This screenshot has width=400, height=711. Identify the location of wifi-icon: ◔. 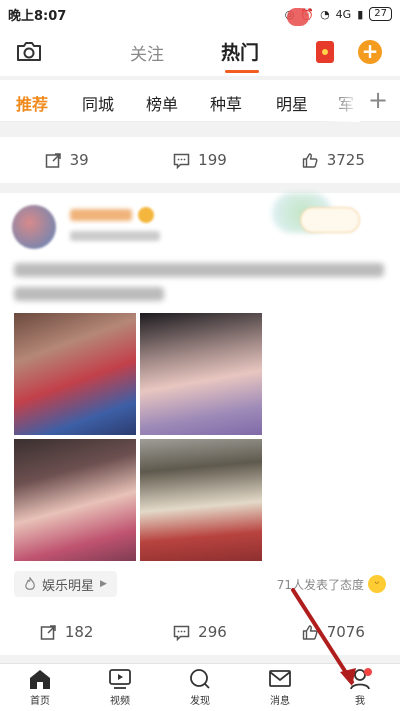
(325, 14).